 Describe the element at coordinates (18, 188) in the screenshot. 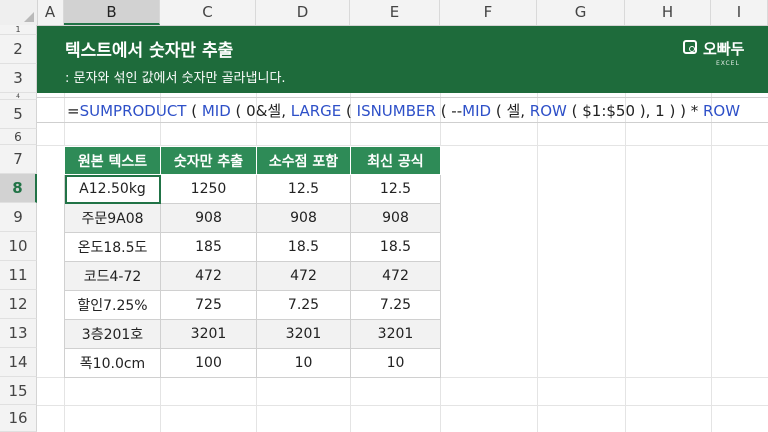

I see `row-header-8: 8` at that location.